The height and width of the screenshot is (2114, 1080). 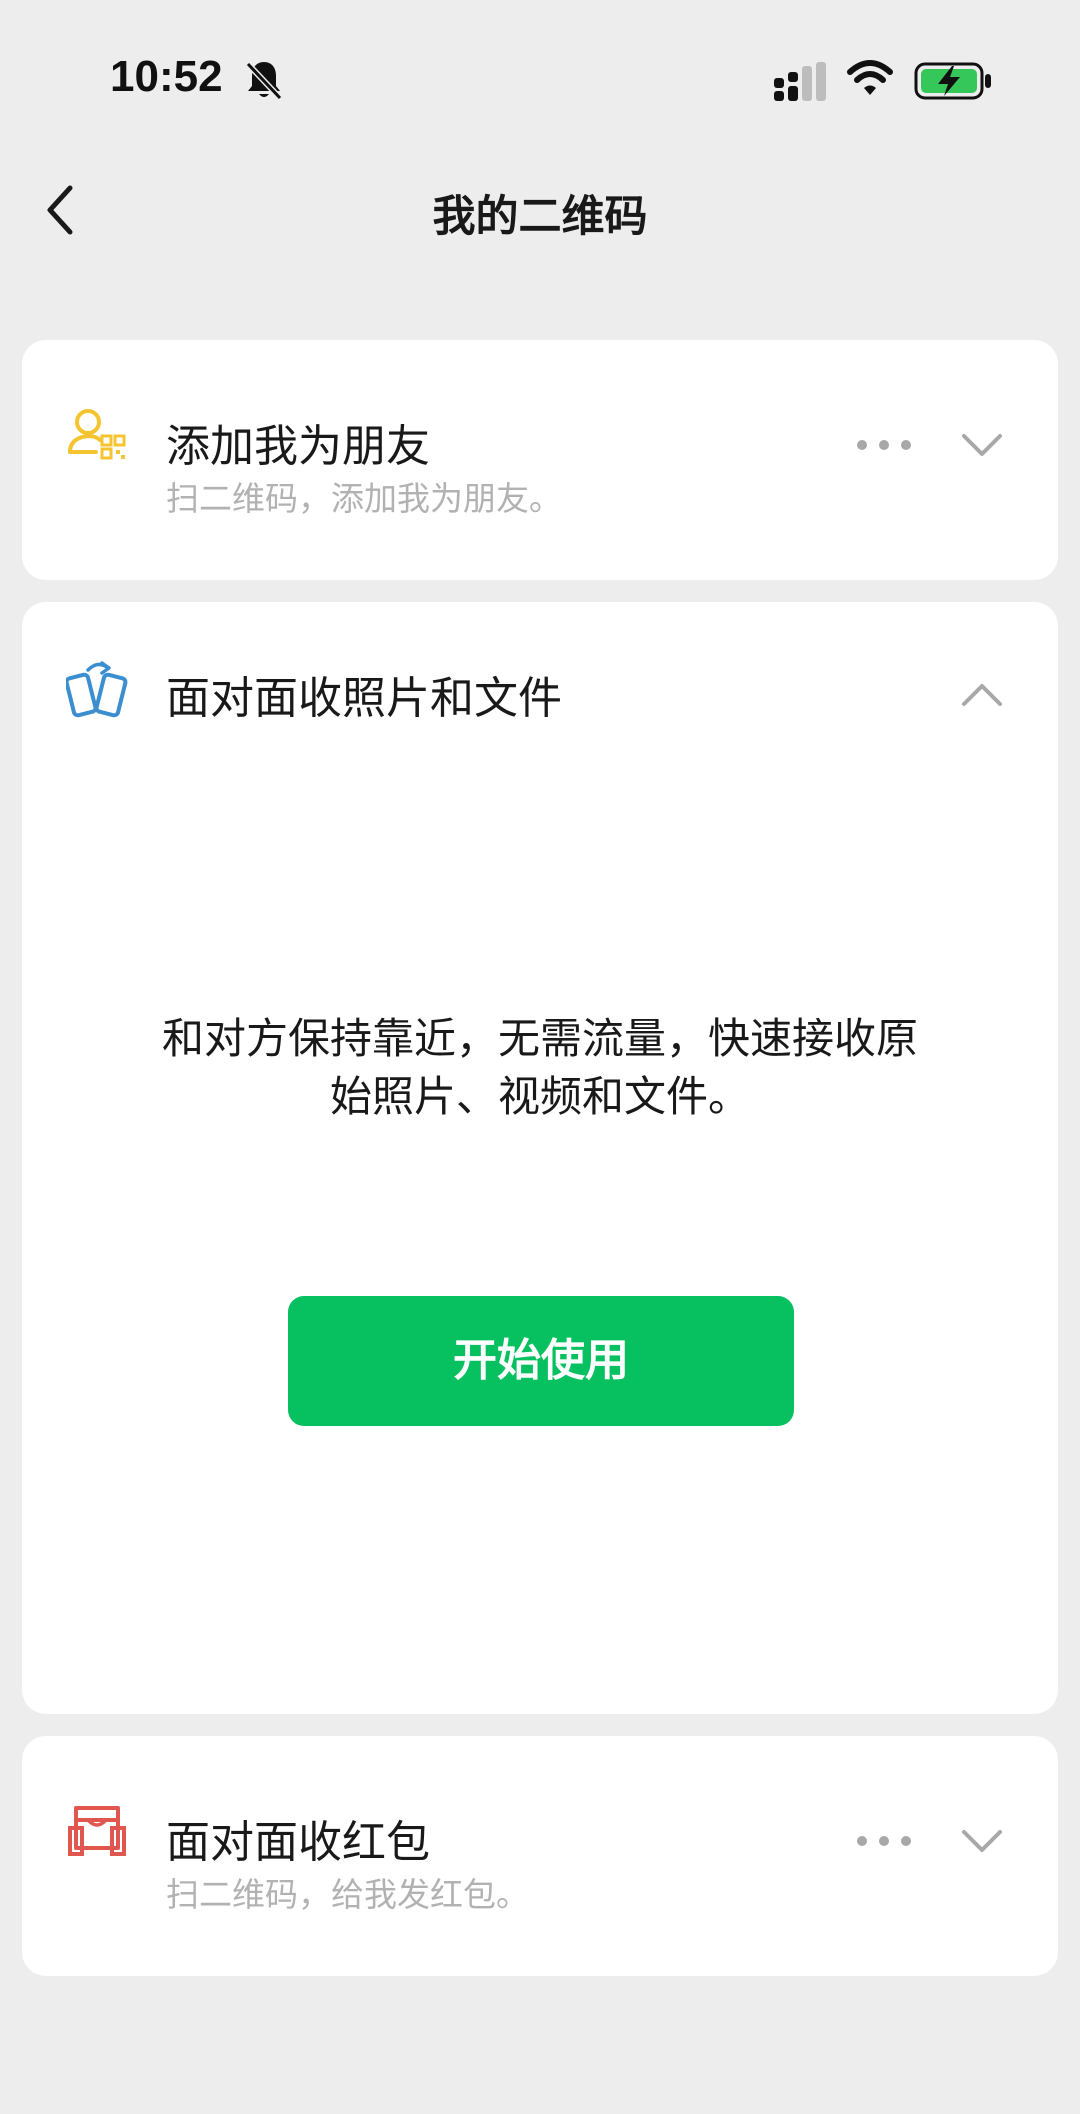 What do you see at coordinates (800, 81) in the screenshot?
I see `signal-icon` at bounding box center [800, 81].